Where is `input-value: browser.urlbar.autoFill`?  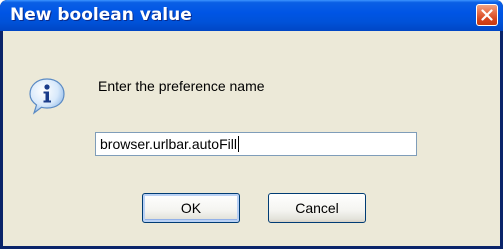
input-value: browser.urlbar.autoFill is located at coordinates (168, 144).